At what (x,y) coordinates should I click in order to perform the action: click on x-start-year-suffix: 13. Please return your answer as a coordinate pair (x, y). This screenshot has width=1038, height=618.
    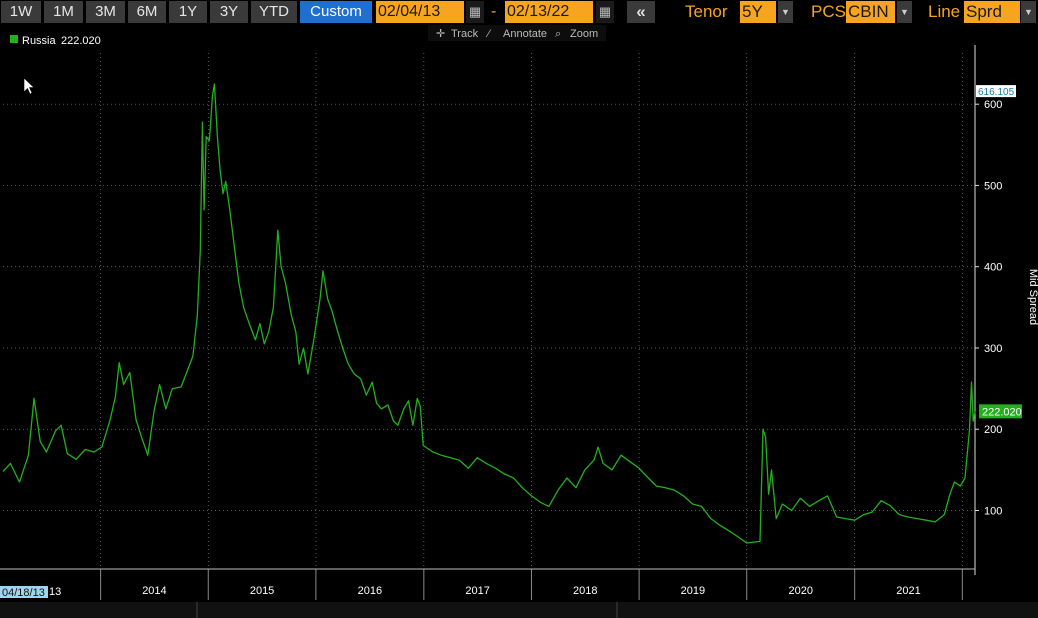
    Looking at the image, I should click on (55, 592).